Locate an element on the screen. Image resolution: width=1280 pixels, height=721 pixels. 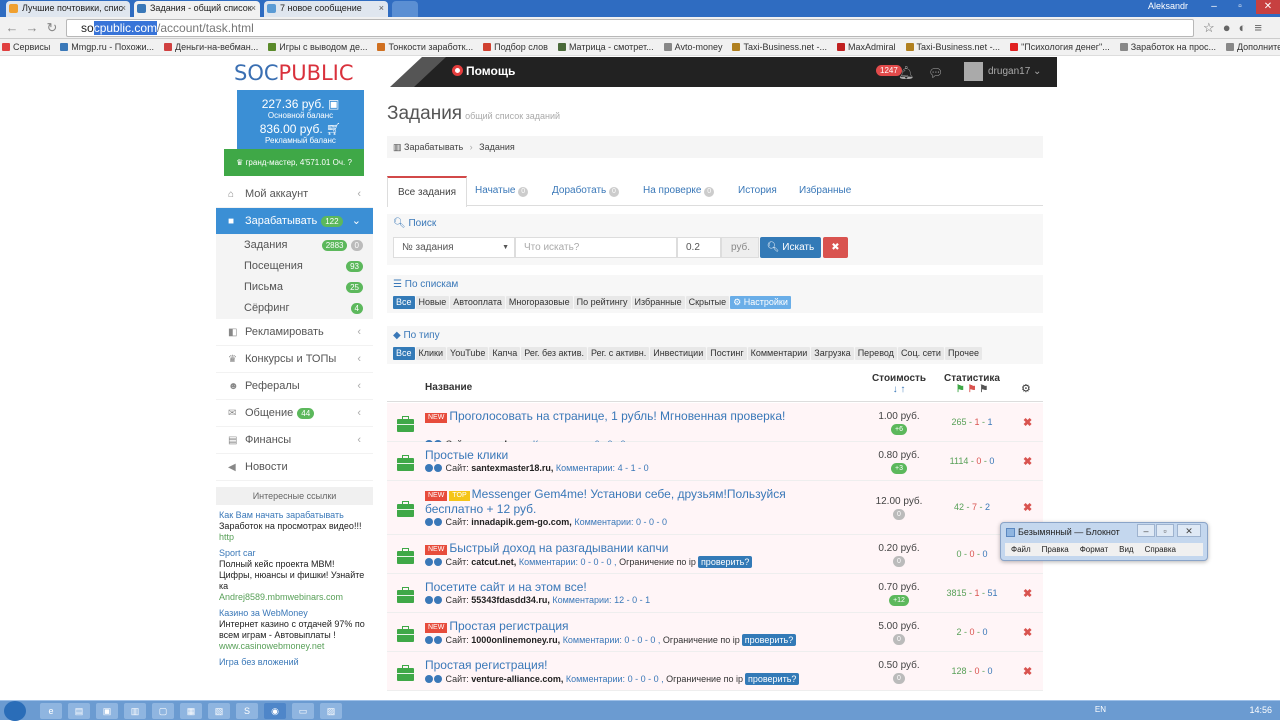
url-input: socpublic.com/account/task.html is located at coordinates (630, 28).